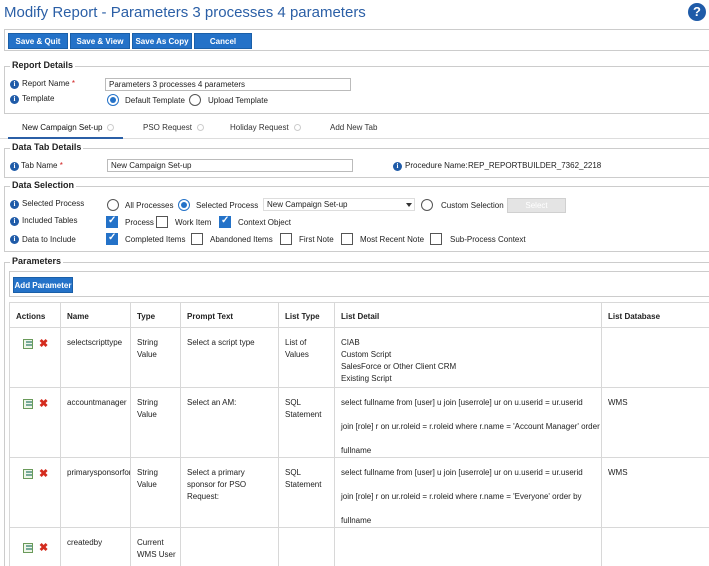 This screenshot has height=566, width=709. What do you see at coordinates (197, 239) in the screenshot?
I see `abandoned-items-checkbox` at bounding box center [197, 239].